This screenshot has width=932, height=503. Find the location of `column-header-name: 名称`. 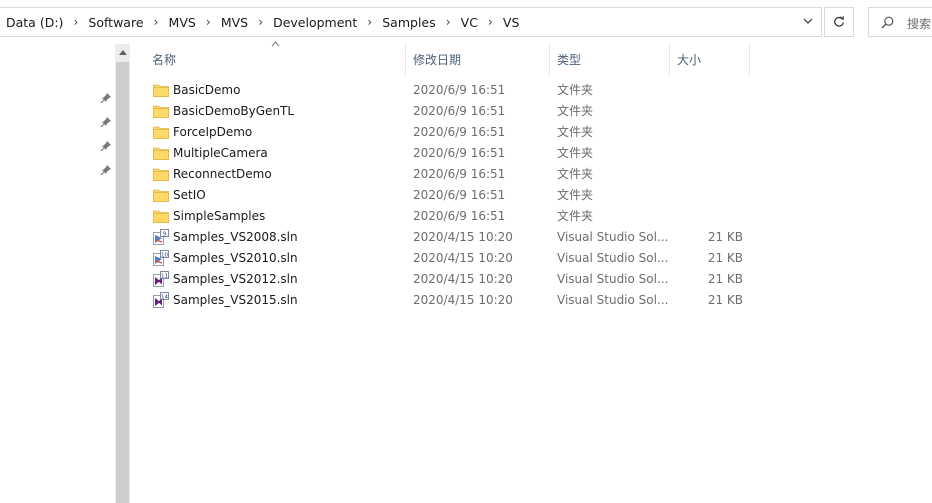

column-header-name: 名称 is located at coordinates (277, 59).